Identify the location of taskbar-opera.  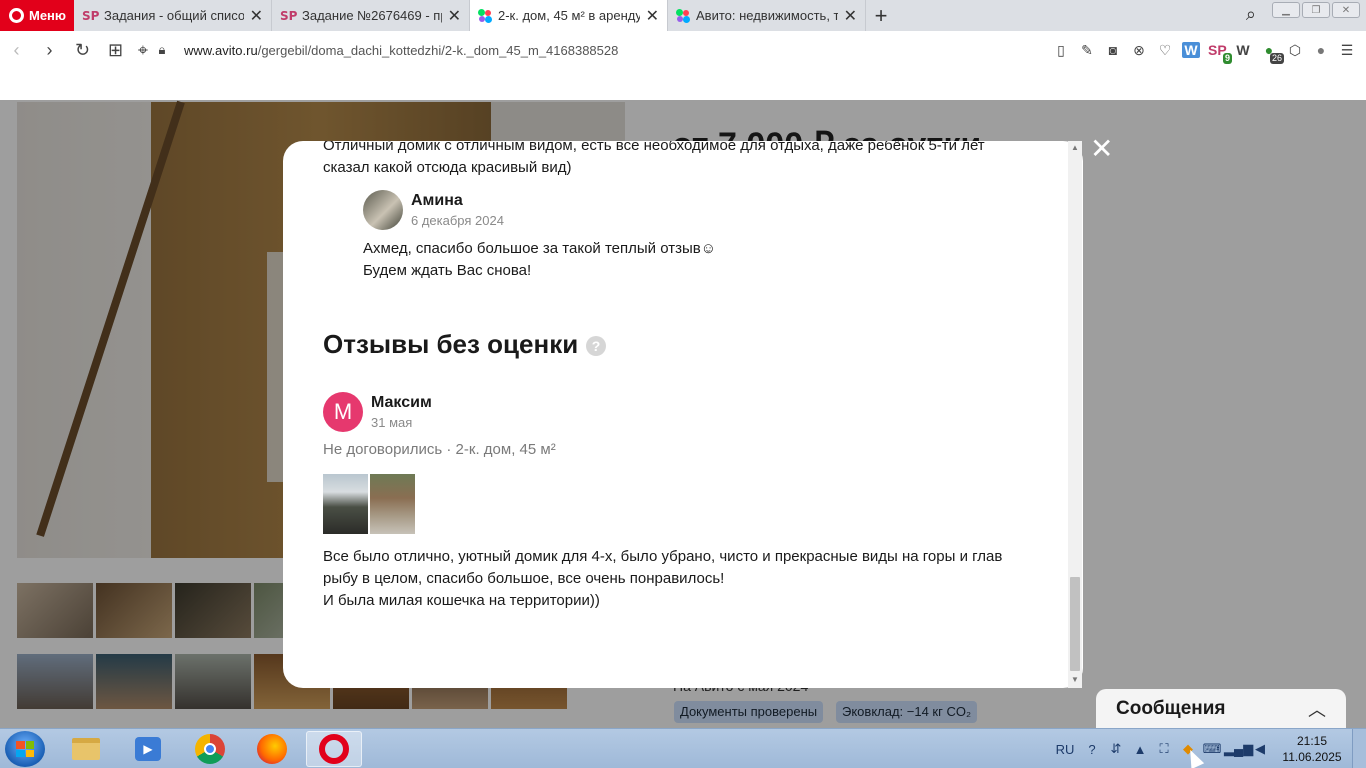
(334, 749).